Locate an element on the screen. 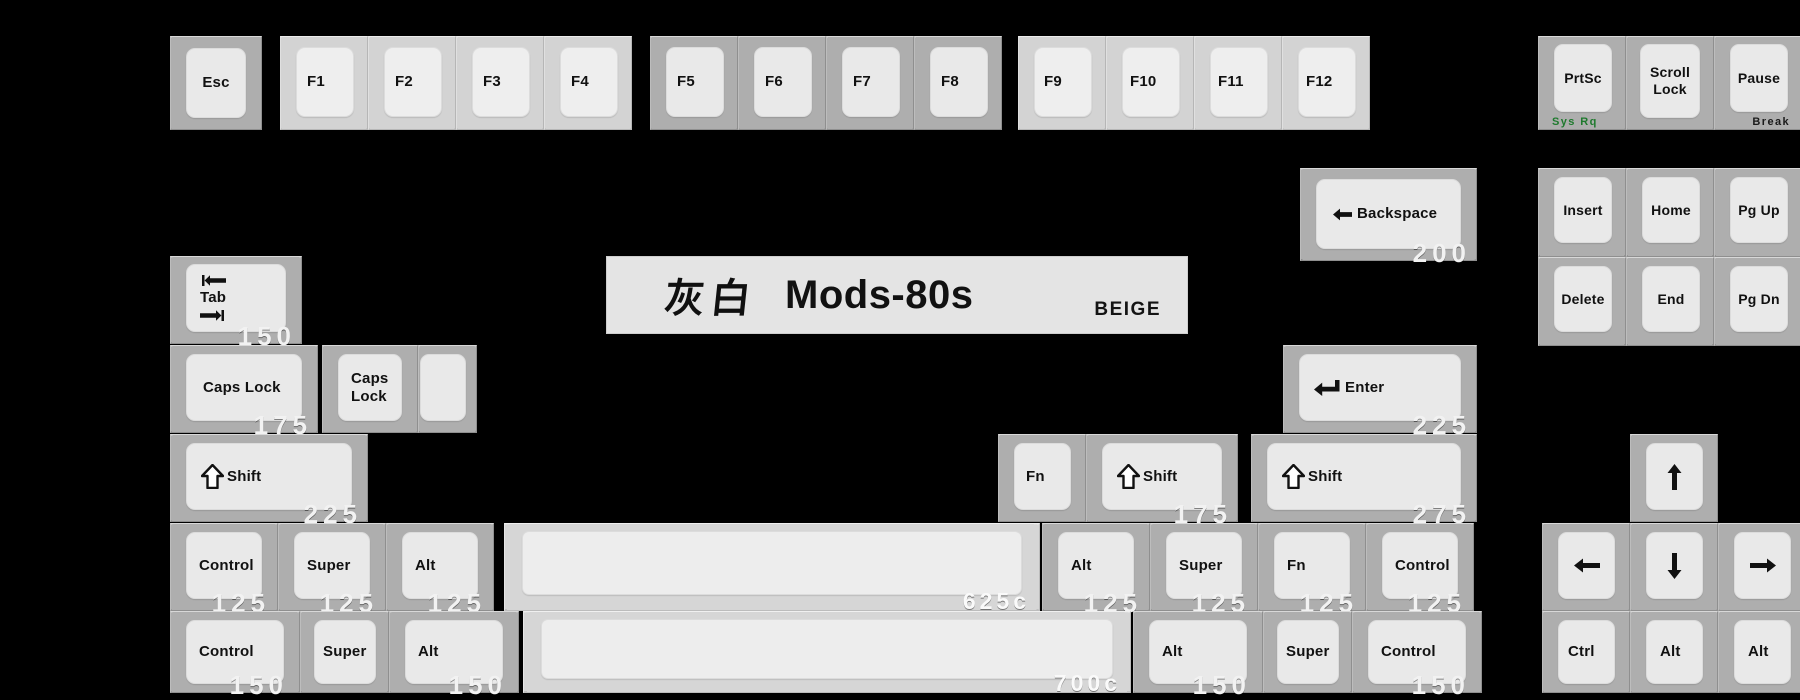 Image resolution: width=1800 pixels, height=700 pixels. key-f3: F3 is located at coordinates (500, 83).